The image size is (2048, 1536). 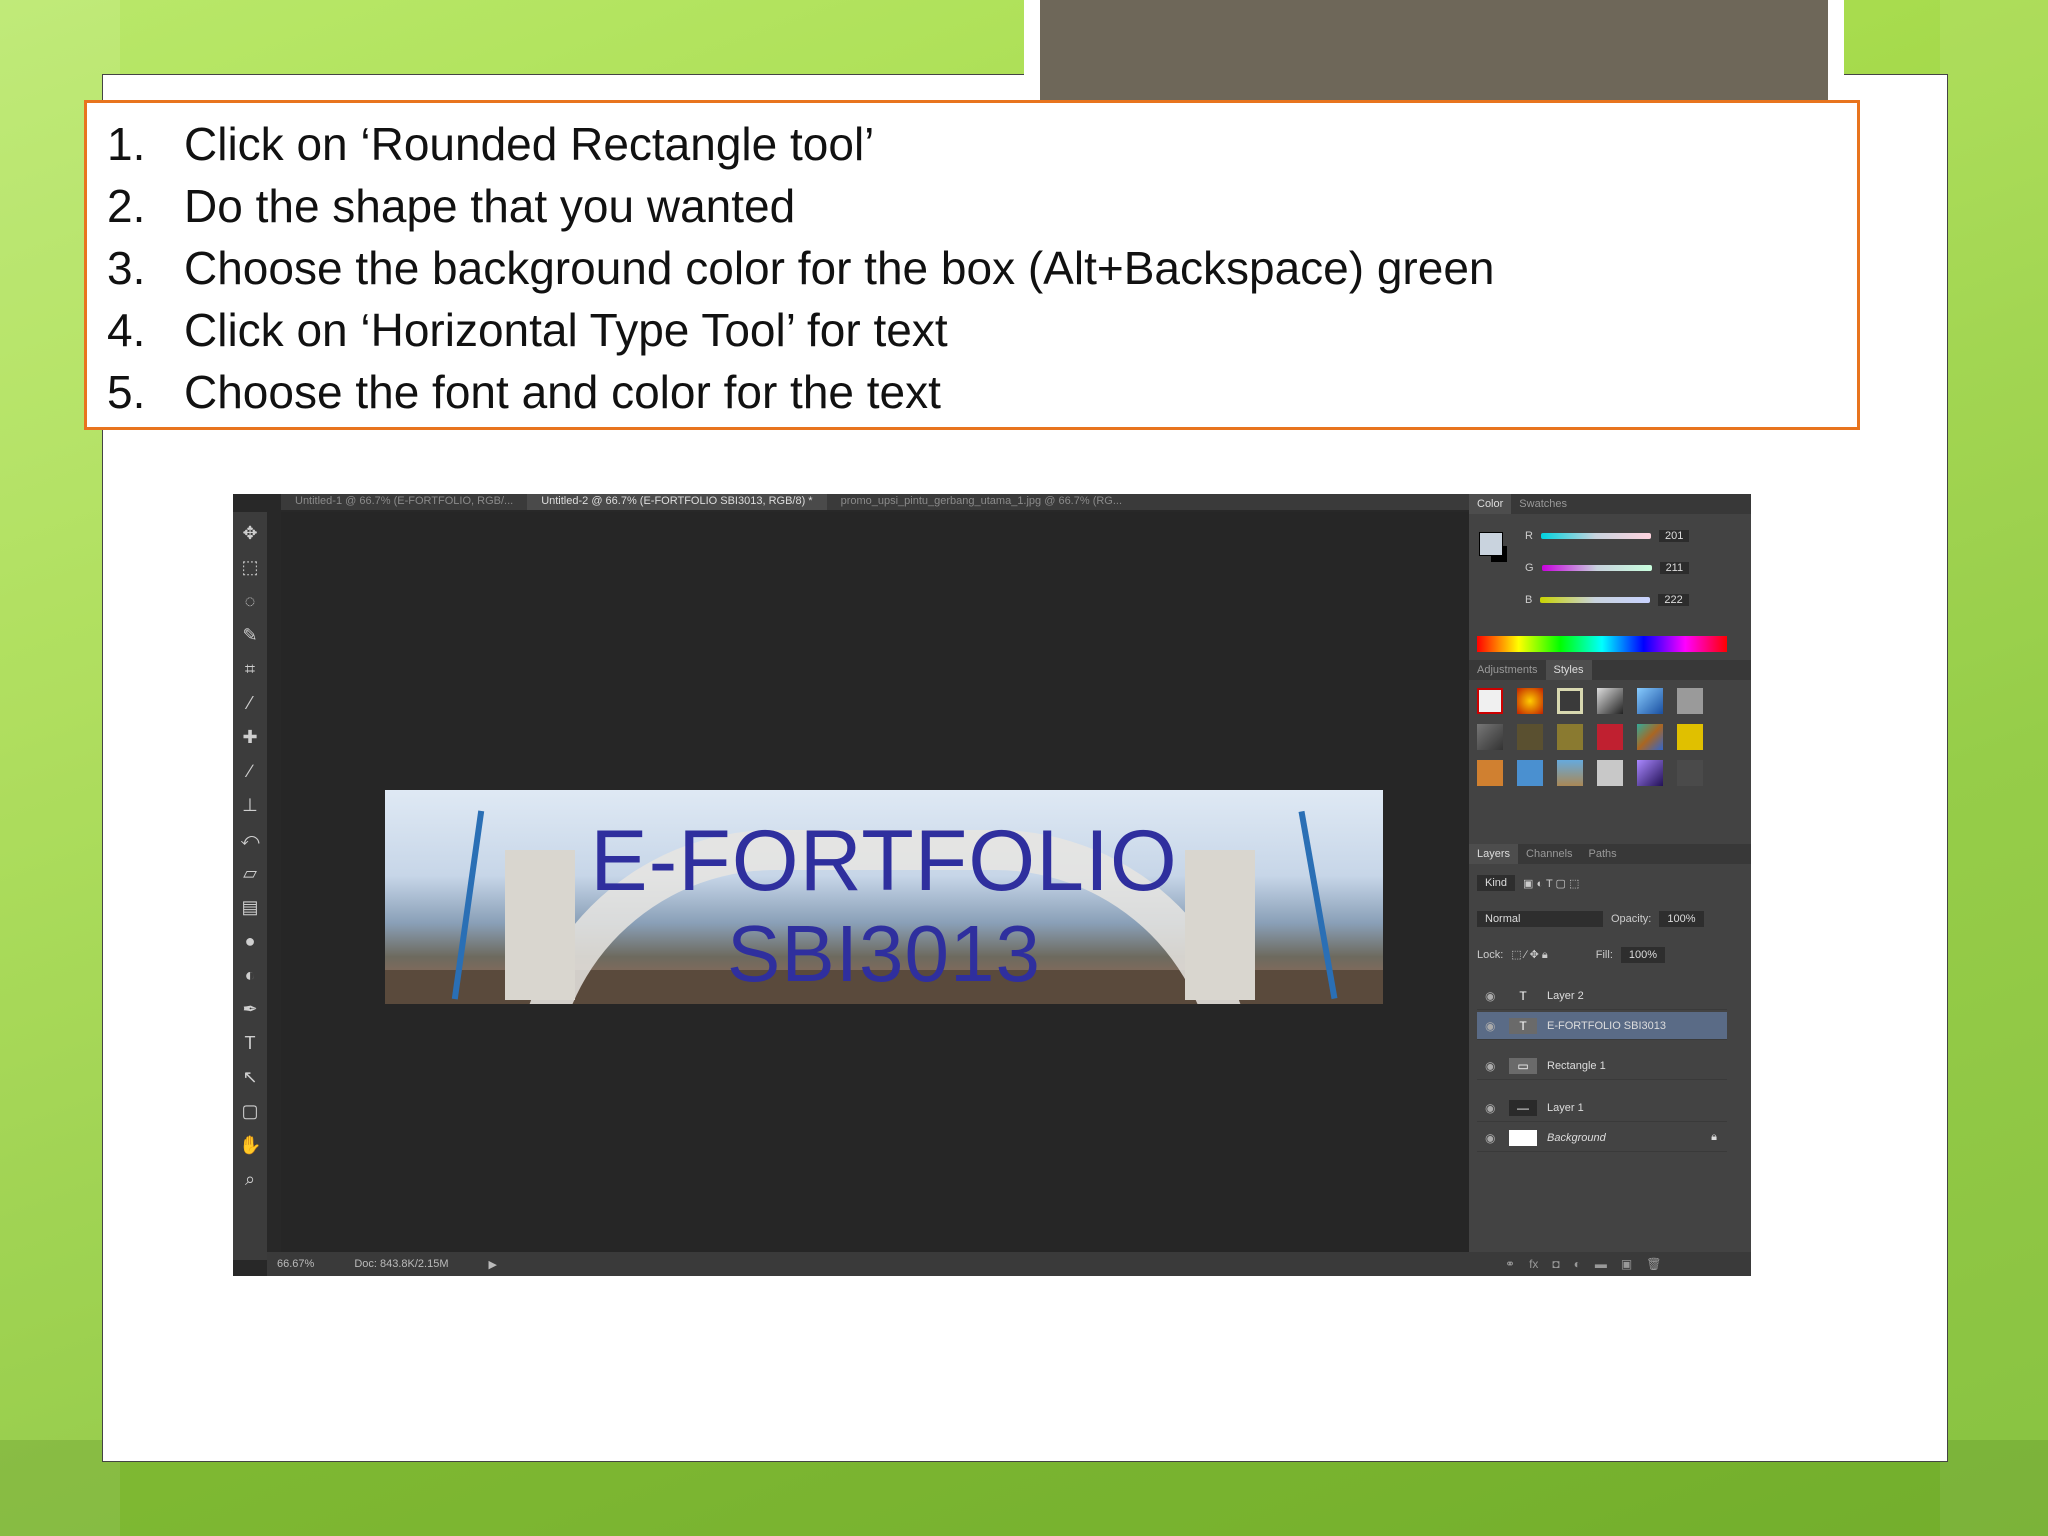 I want to click on opacity-value: 100%, so click(x=1681, y=919).